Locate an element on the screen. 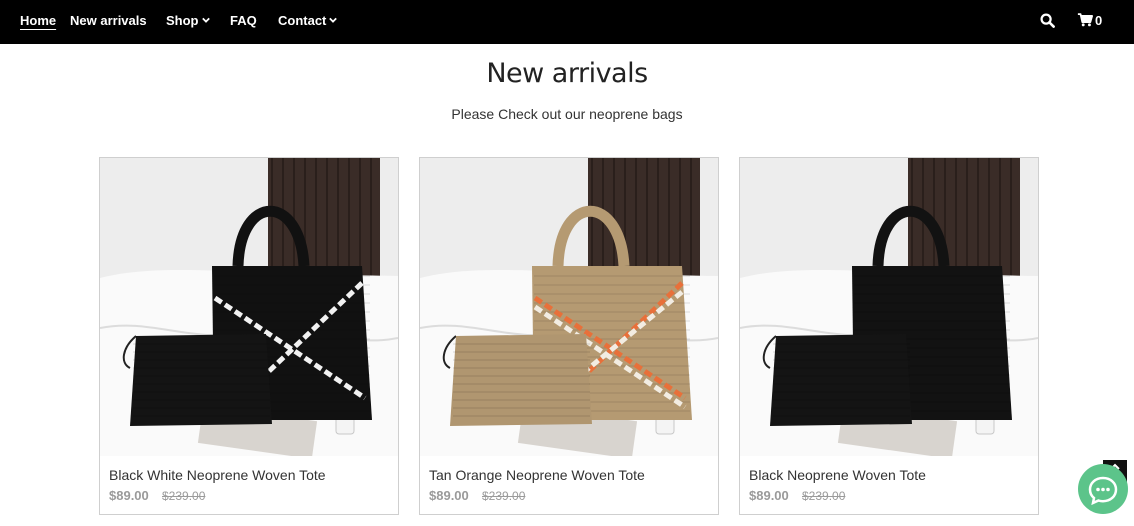 This screenshot has width=1134, height=526. product-name: Tan Orange Neoprene Woven Tote is located at coordinates (537, 475).